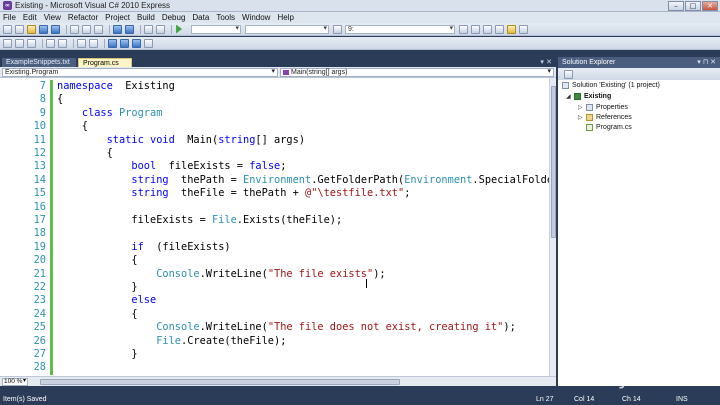 The height and width of the screenshot is (405, 720). Describe the element at coordinates (274, 247) in the screenshot. I see `code-line: 19 if (fileExists)` at that location.